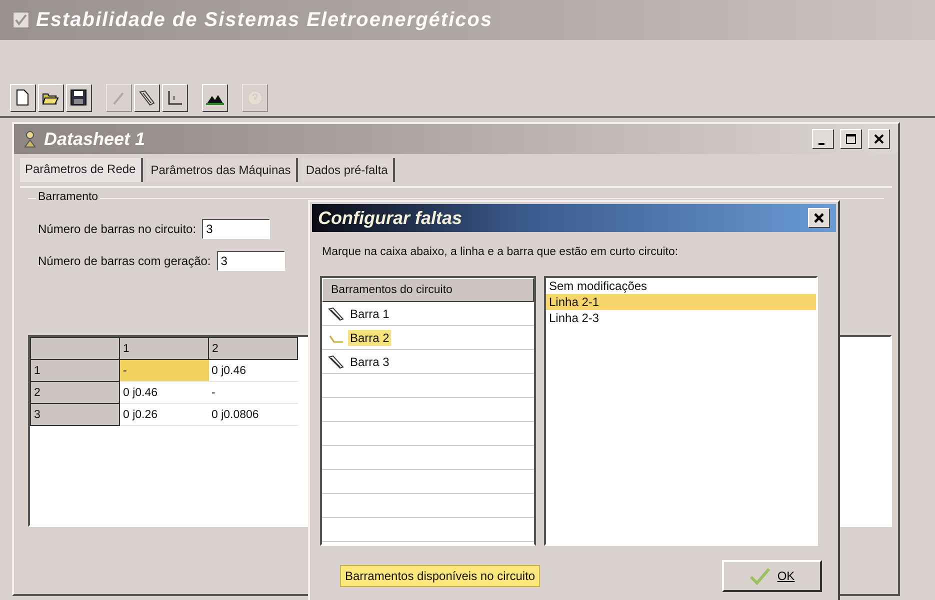 This screenshot has width=935, height=600. I want to click on minimize-button, so click(823, 139).